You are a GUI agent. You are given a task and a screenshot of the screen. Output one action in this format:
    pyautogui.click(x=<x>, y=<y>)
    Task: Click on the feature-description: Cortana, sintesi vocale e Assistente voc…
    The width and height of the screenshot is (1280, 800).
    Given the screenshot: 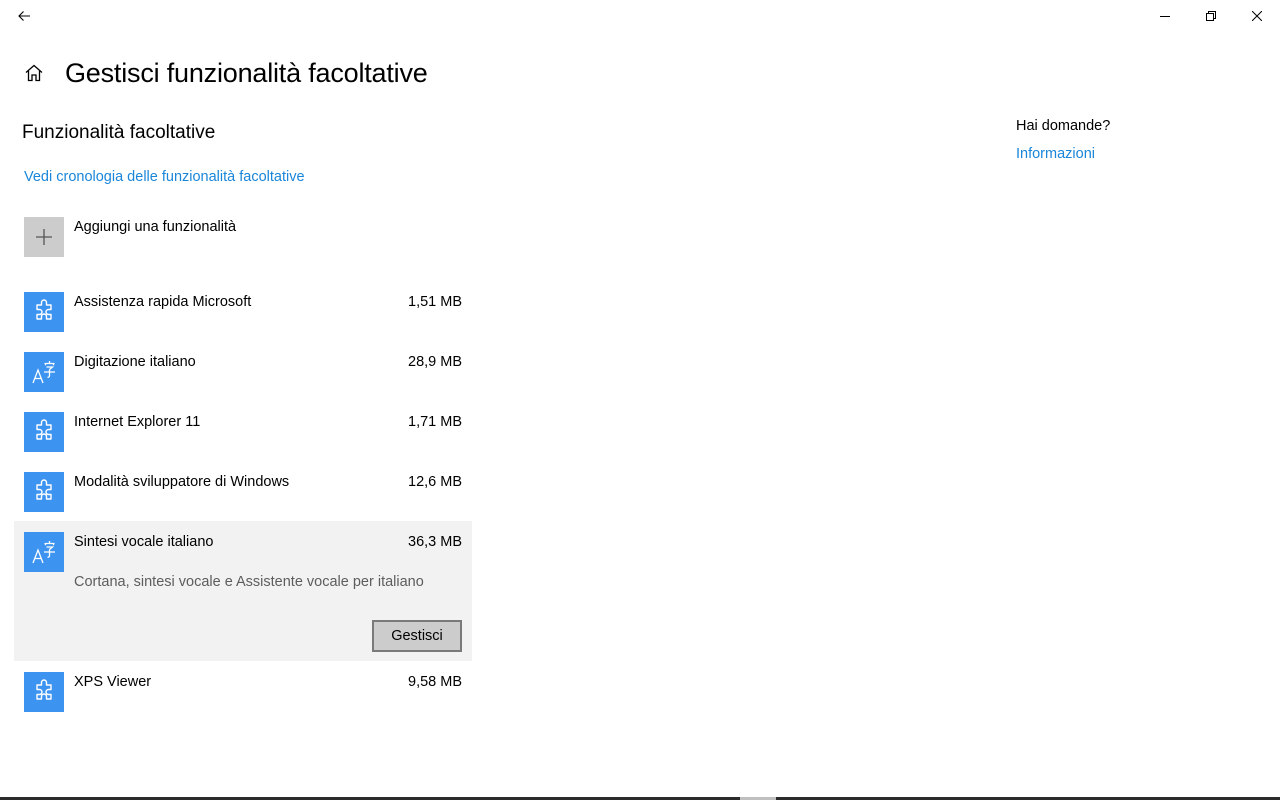 What is the action you would take?
    pyautogui.click(x=249, y=582)
    